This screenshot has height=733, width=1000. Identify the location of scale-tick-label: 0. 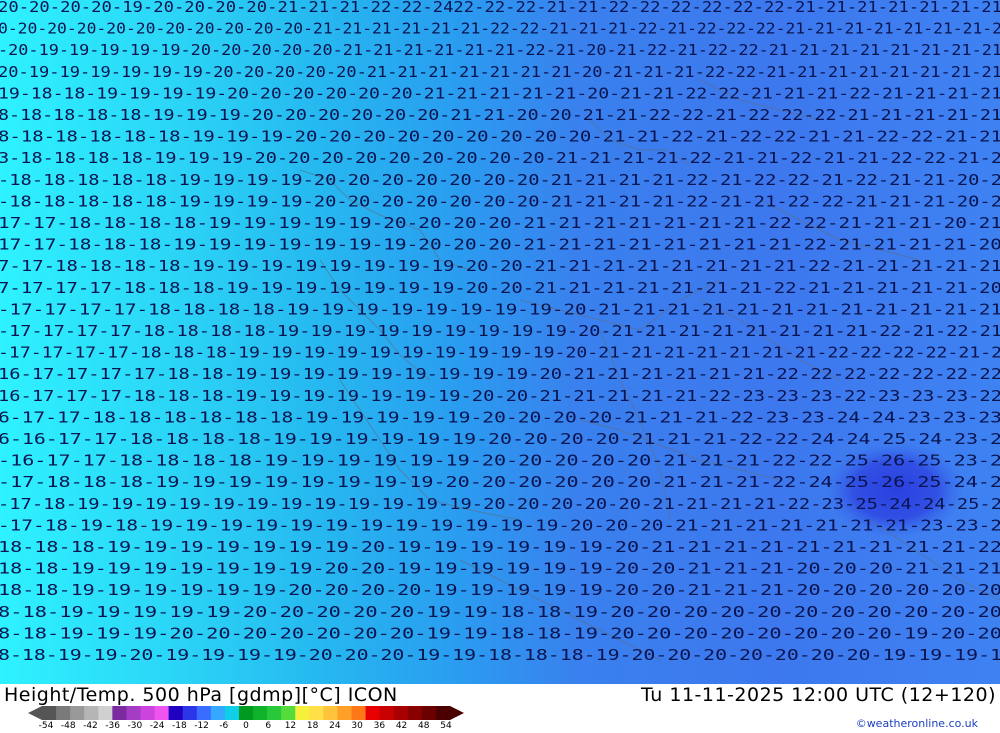
(246, 726).